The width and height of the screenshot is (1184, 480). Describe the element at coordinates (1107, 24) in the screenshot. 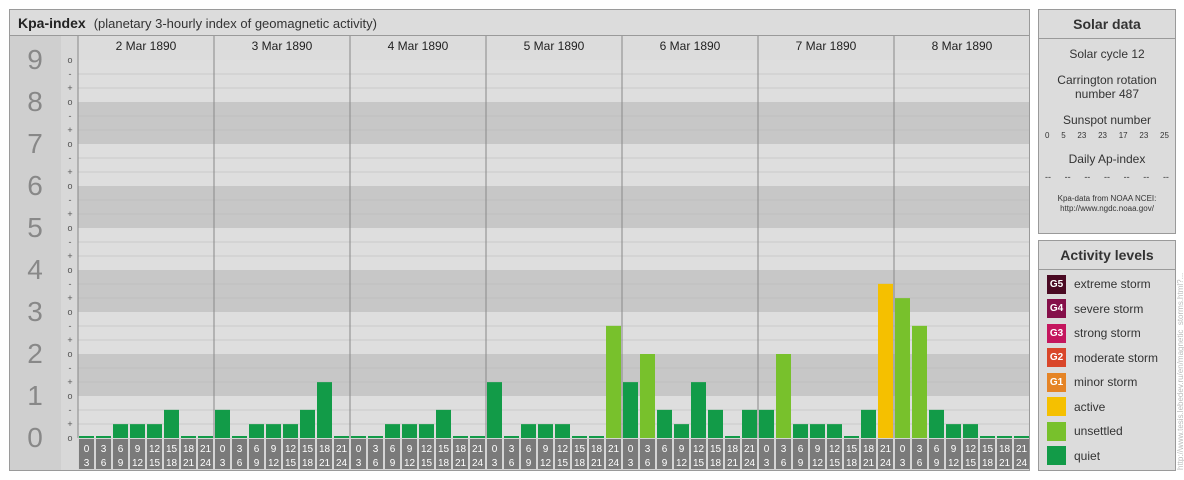

I see `solar-data-title: Solar data` at that location.